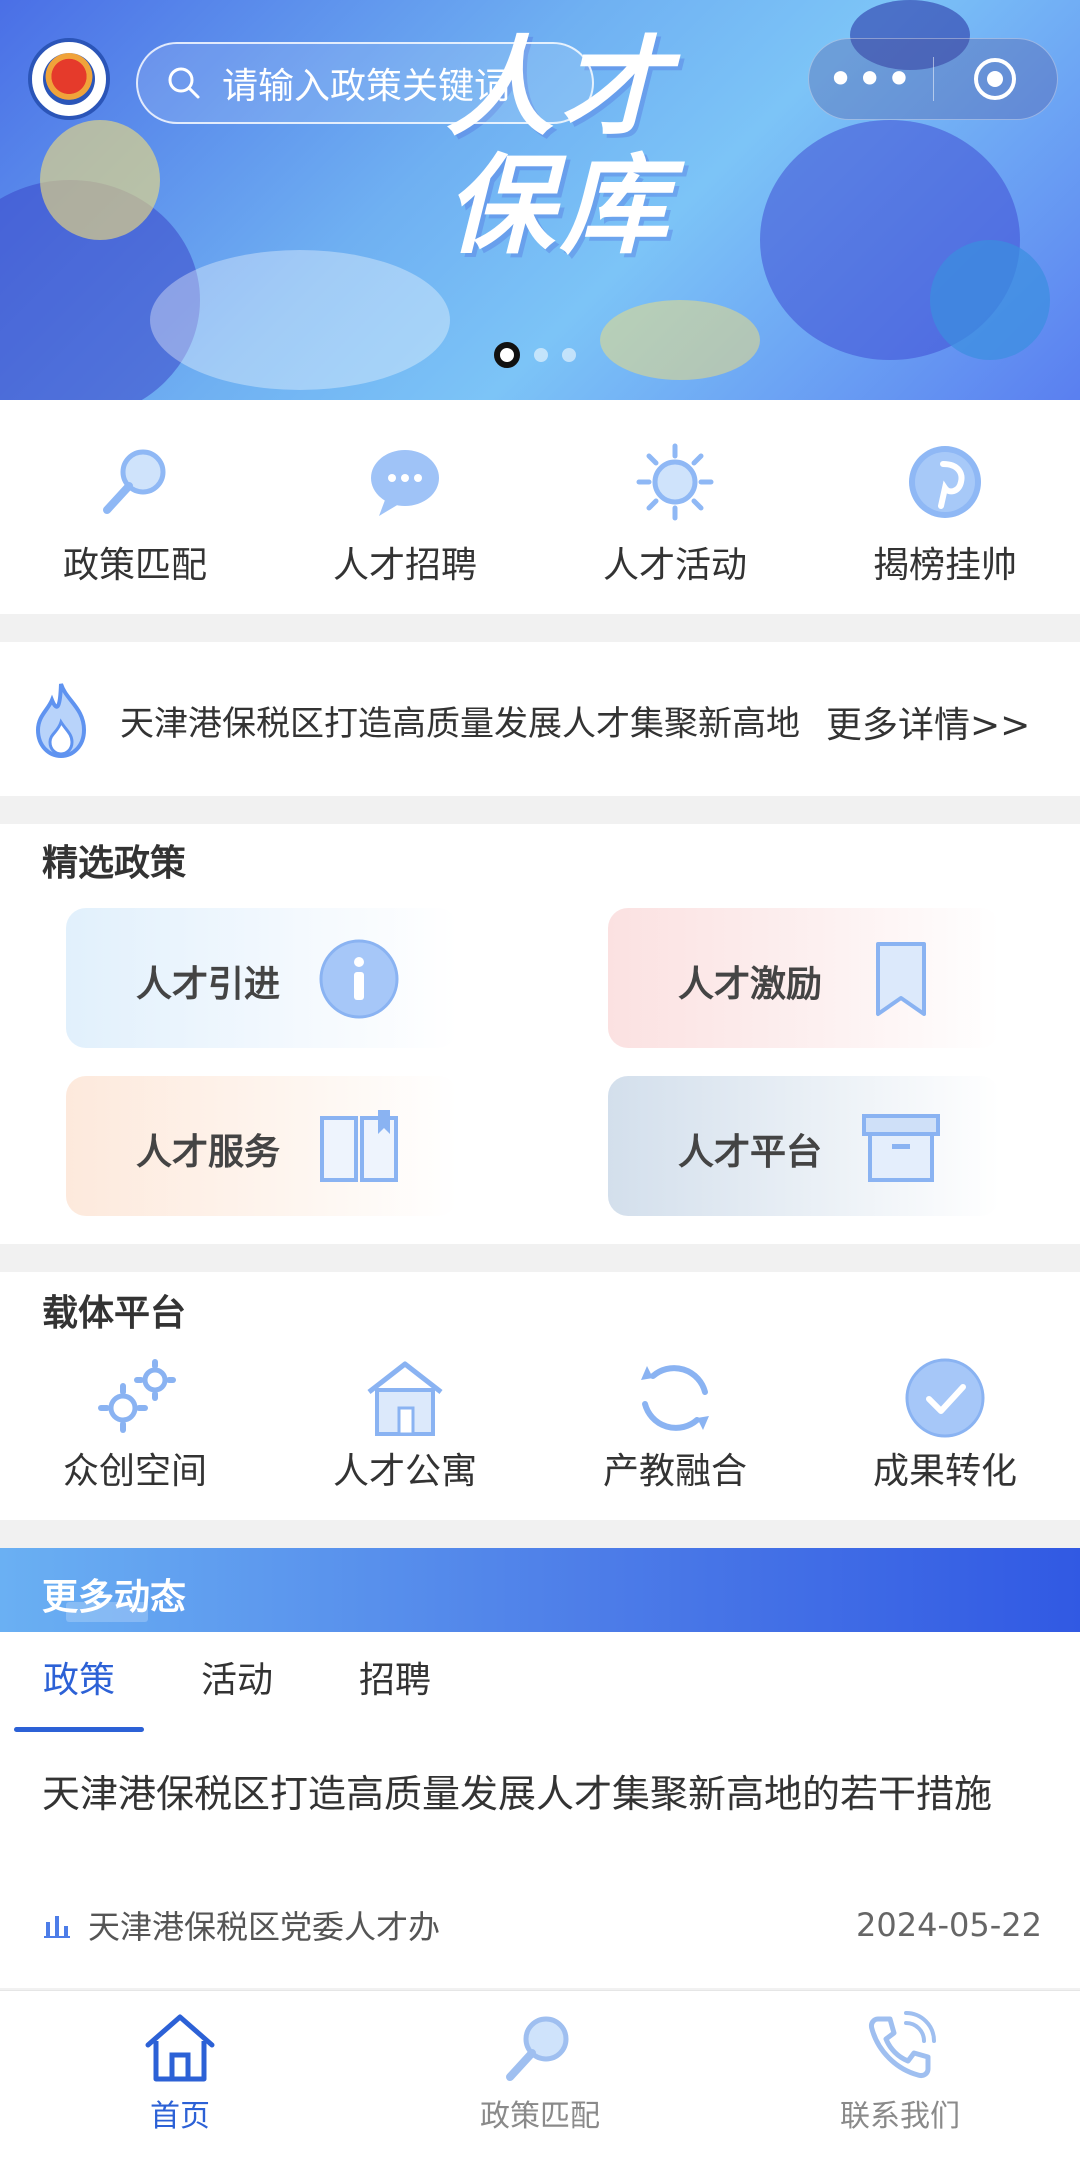 The height and width of the screenshot is (2160, 1080). I want to click on archive-box-icon, so click(901, 1148).